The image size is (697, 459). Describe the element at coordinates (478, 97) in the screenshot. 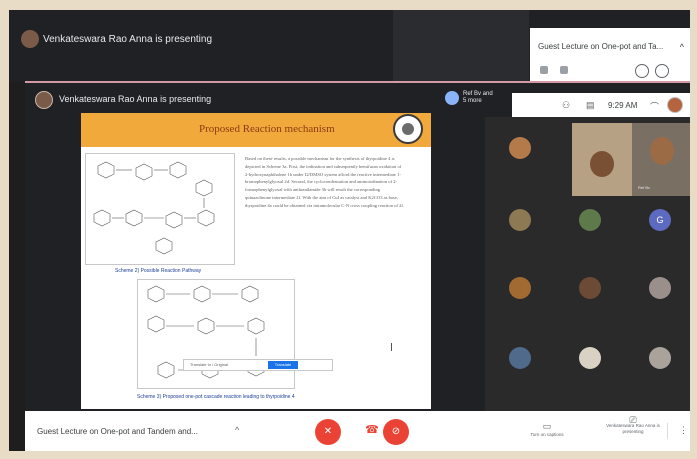

I see `participants-label: Ref Bv and 5 more` at that location.